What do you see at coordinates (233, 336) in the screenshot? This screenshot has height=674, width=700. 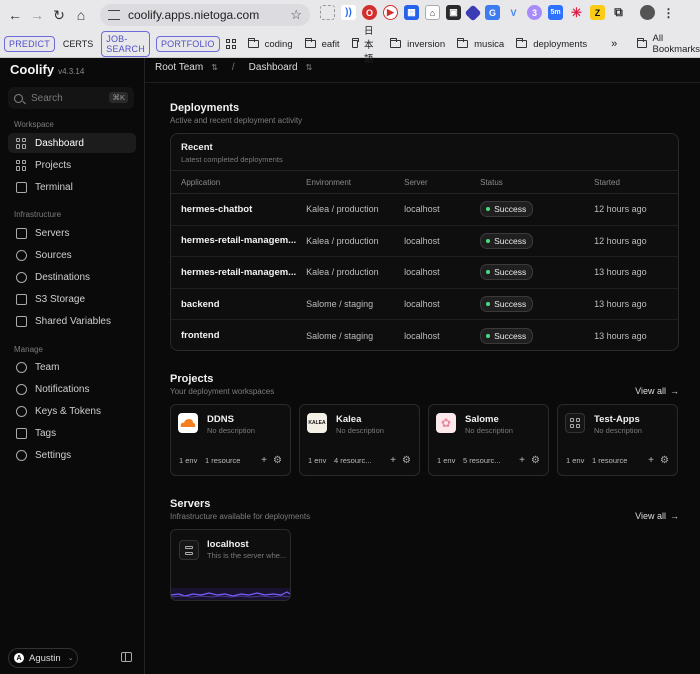 I see `cell-application: frontend` at bounding box center [233, 336].